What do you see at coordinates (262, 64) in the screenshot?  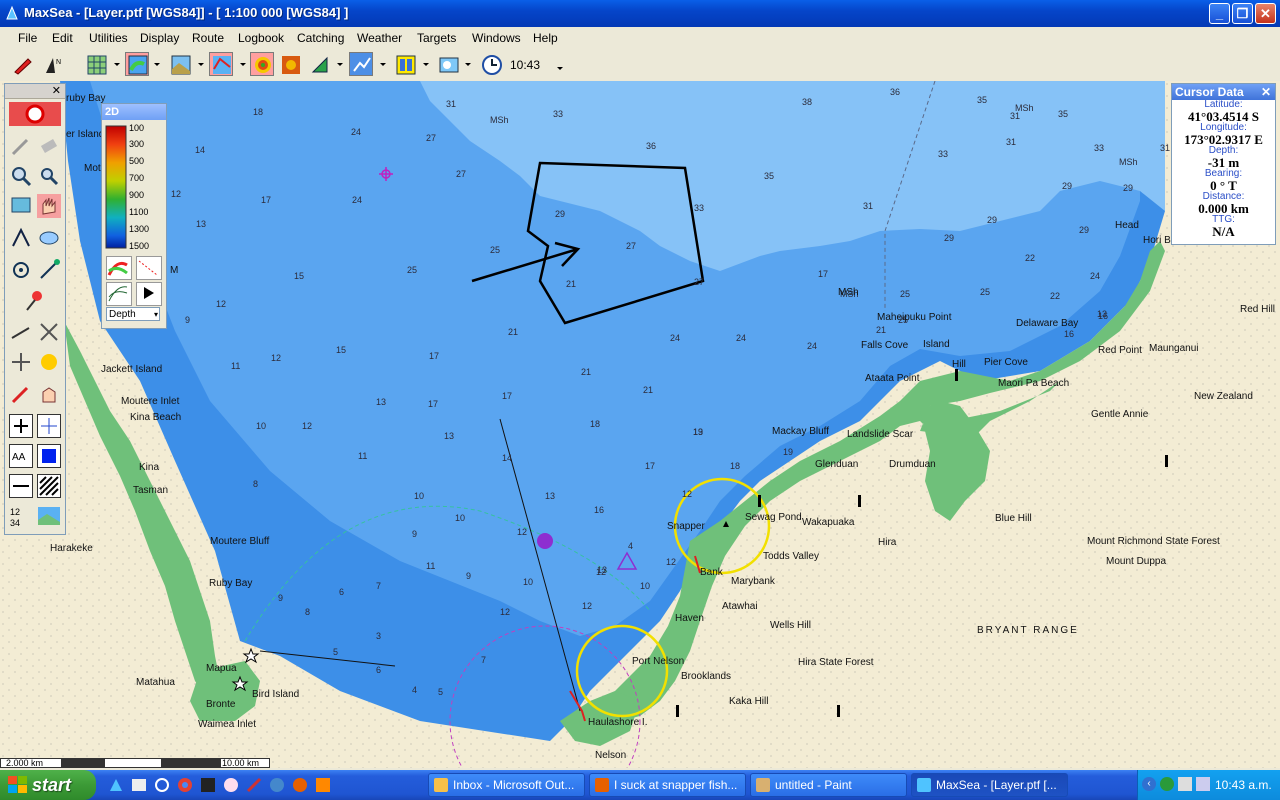 I see `contour-icon` at bounding box center [262, 64].